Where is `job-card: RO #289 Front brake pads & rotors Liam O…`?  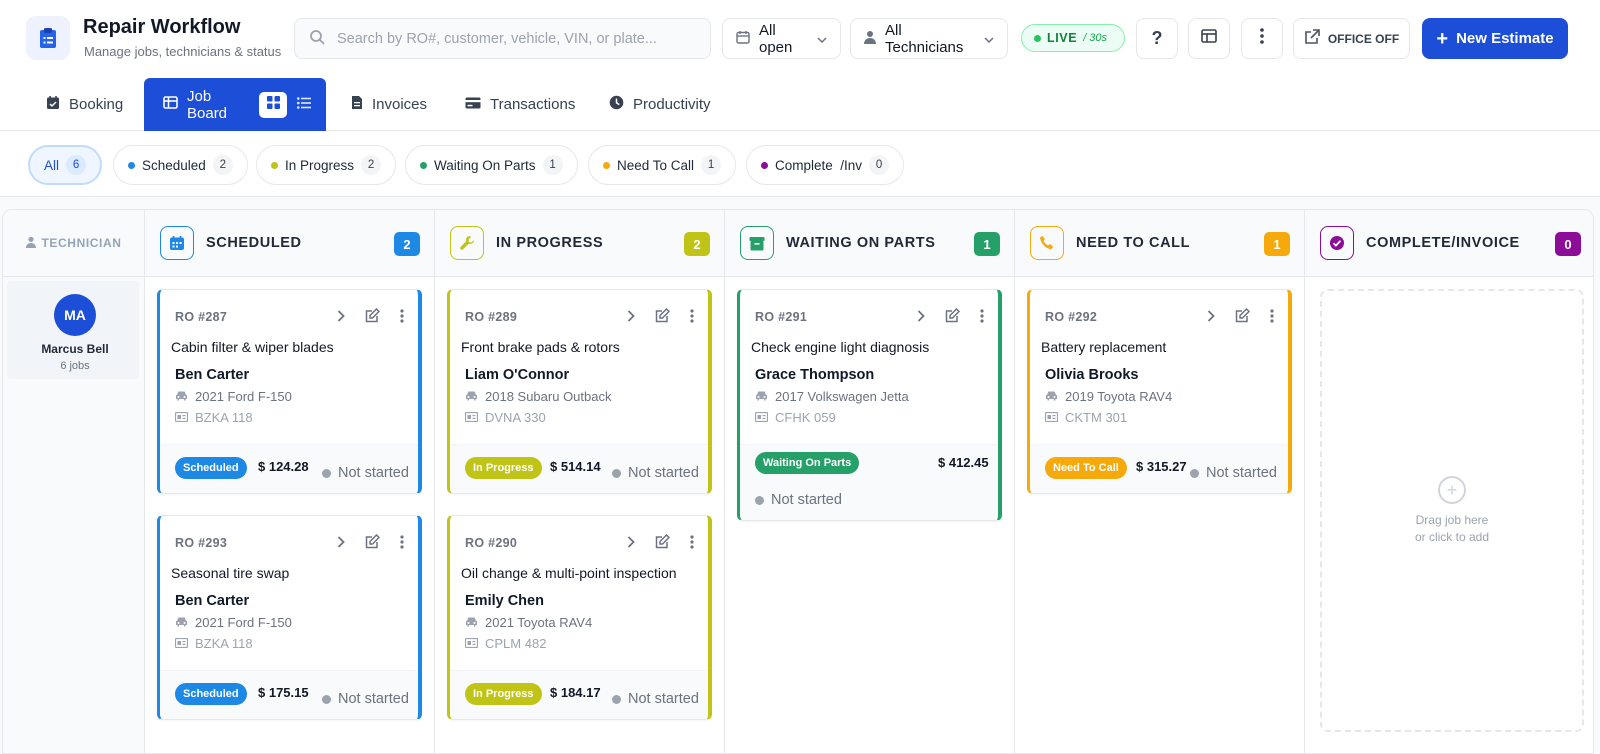
job-card: RO #289 Front brake pads & rotors Liam O… is located at coordinates (579, 391).